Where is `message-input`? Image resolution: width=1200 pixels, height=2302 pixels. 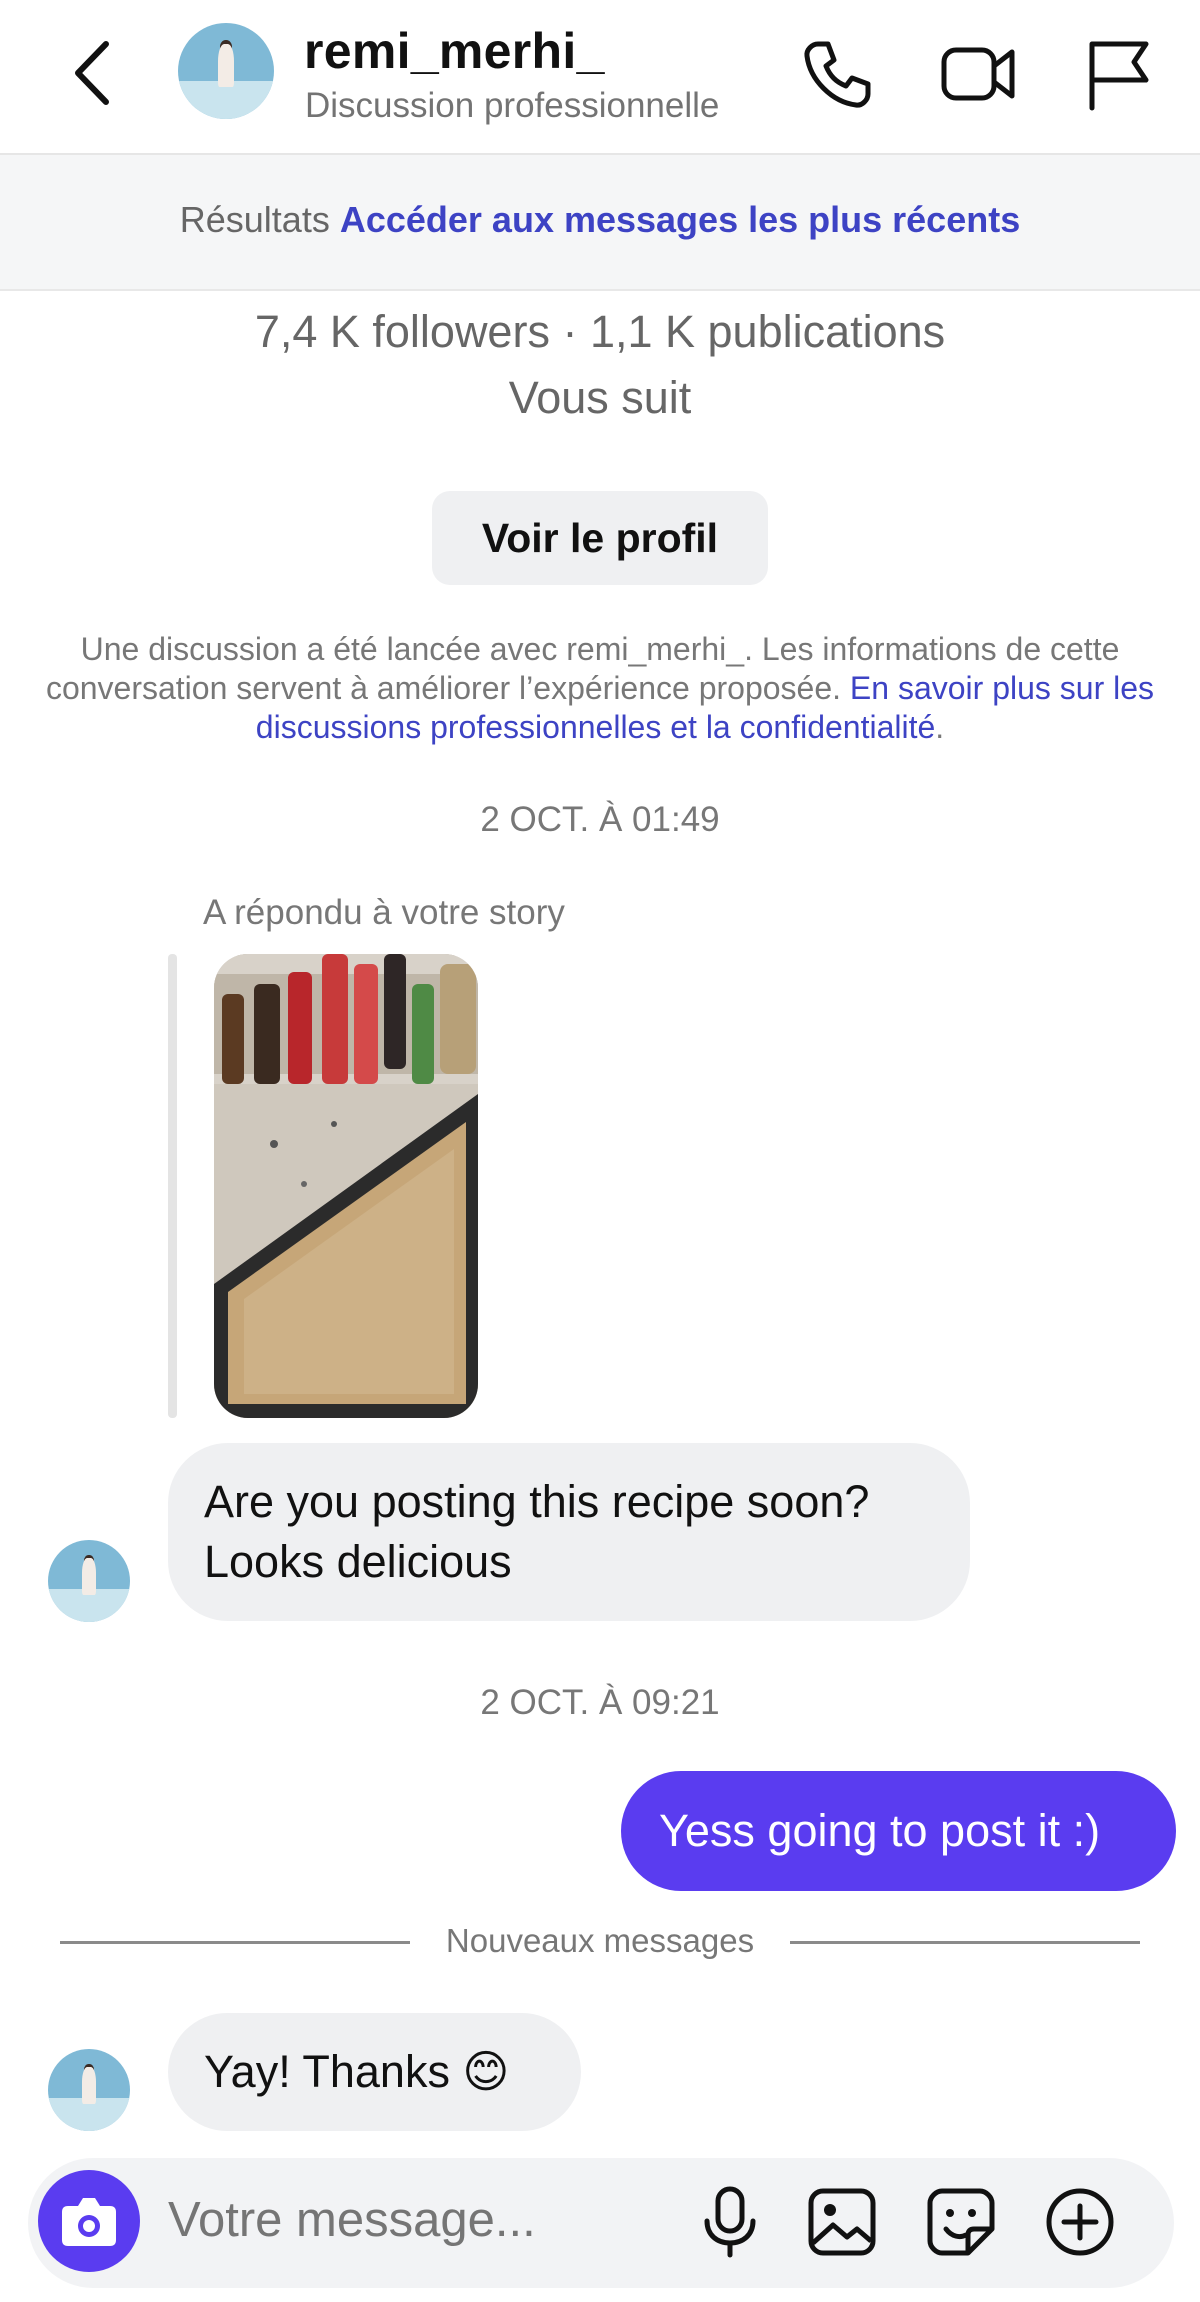 message-input is located at coordinates (403, 2220).